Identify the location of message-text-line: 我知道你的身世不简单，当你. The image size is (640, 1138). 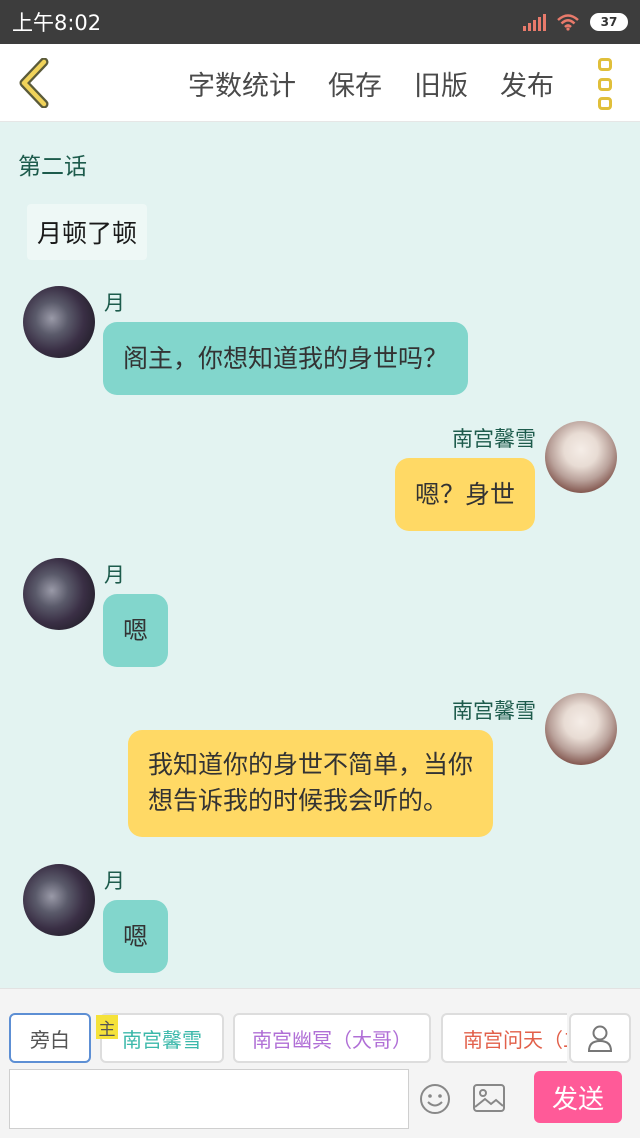
(311, 764).